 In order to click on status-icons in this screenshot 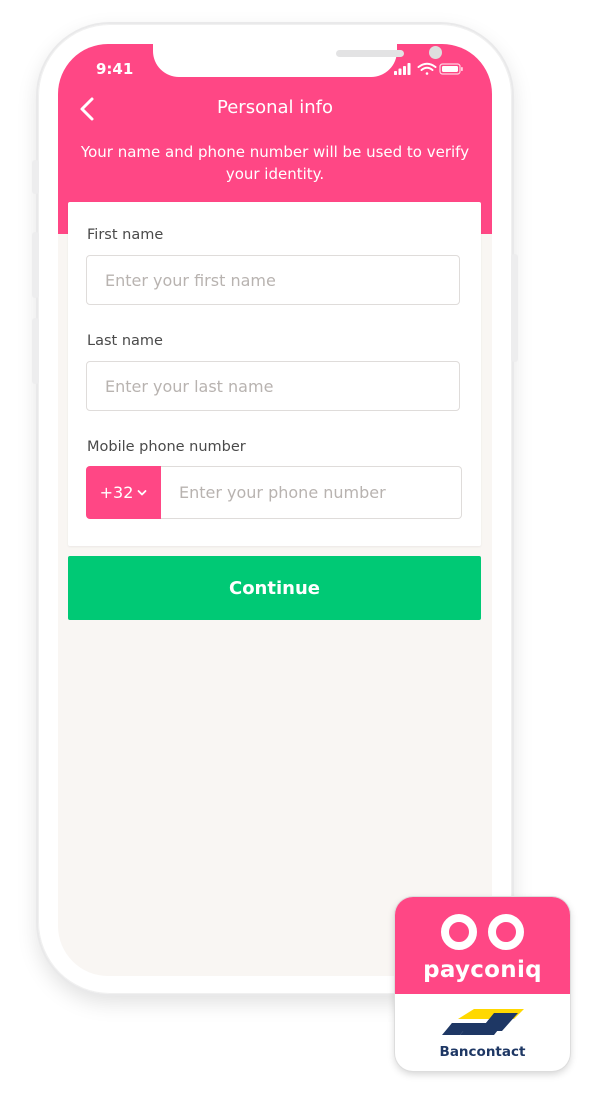, I will do `click(429, 68)`.